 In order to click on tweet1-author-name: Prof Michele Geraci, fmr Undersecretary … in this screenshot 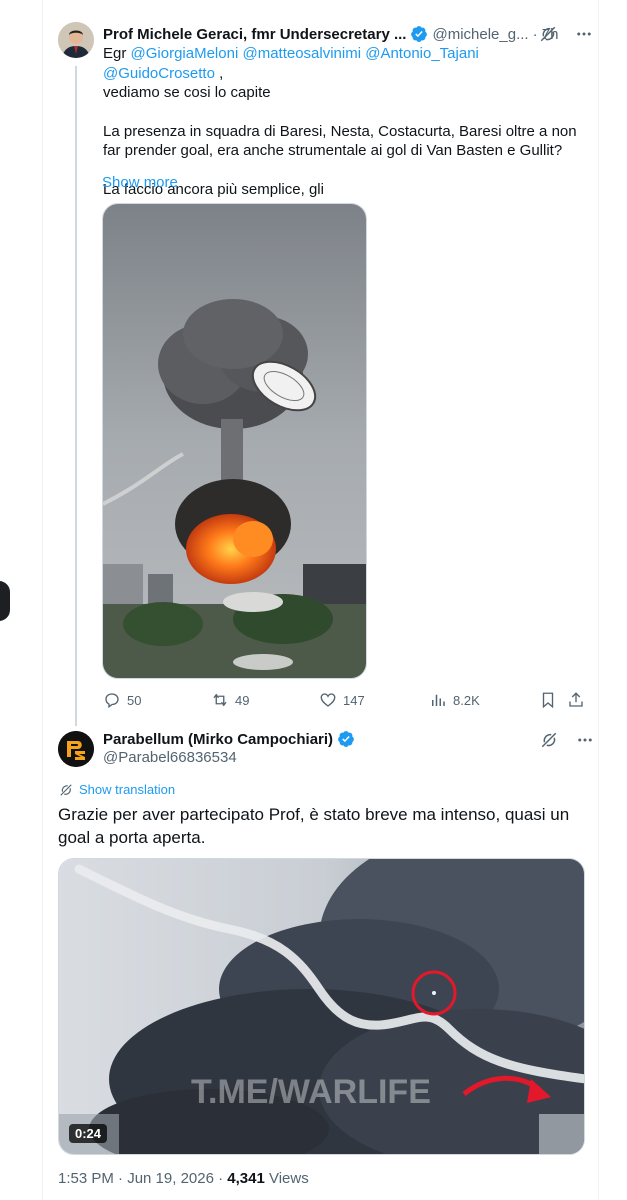, I will do `click(254, 34)`.